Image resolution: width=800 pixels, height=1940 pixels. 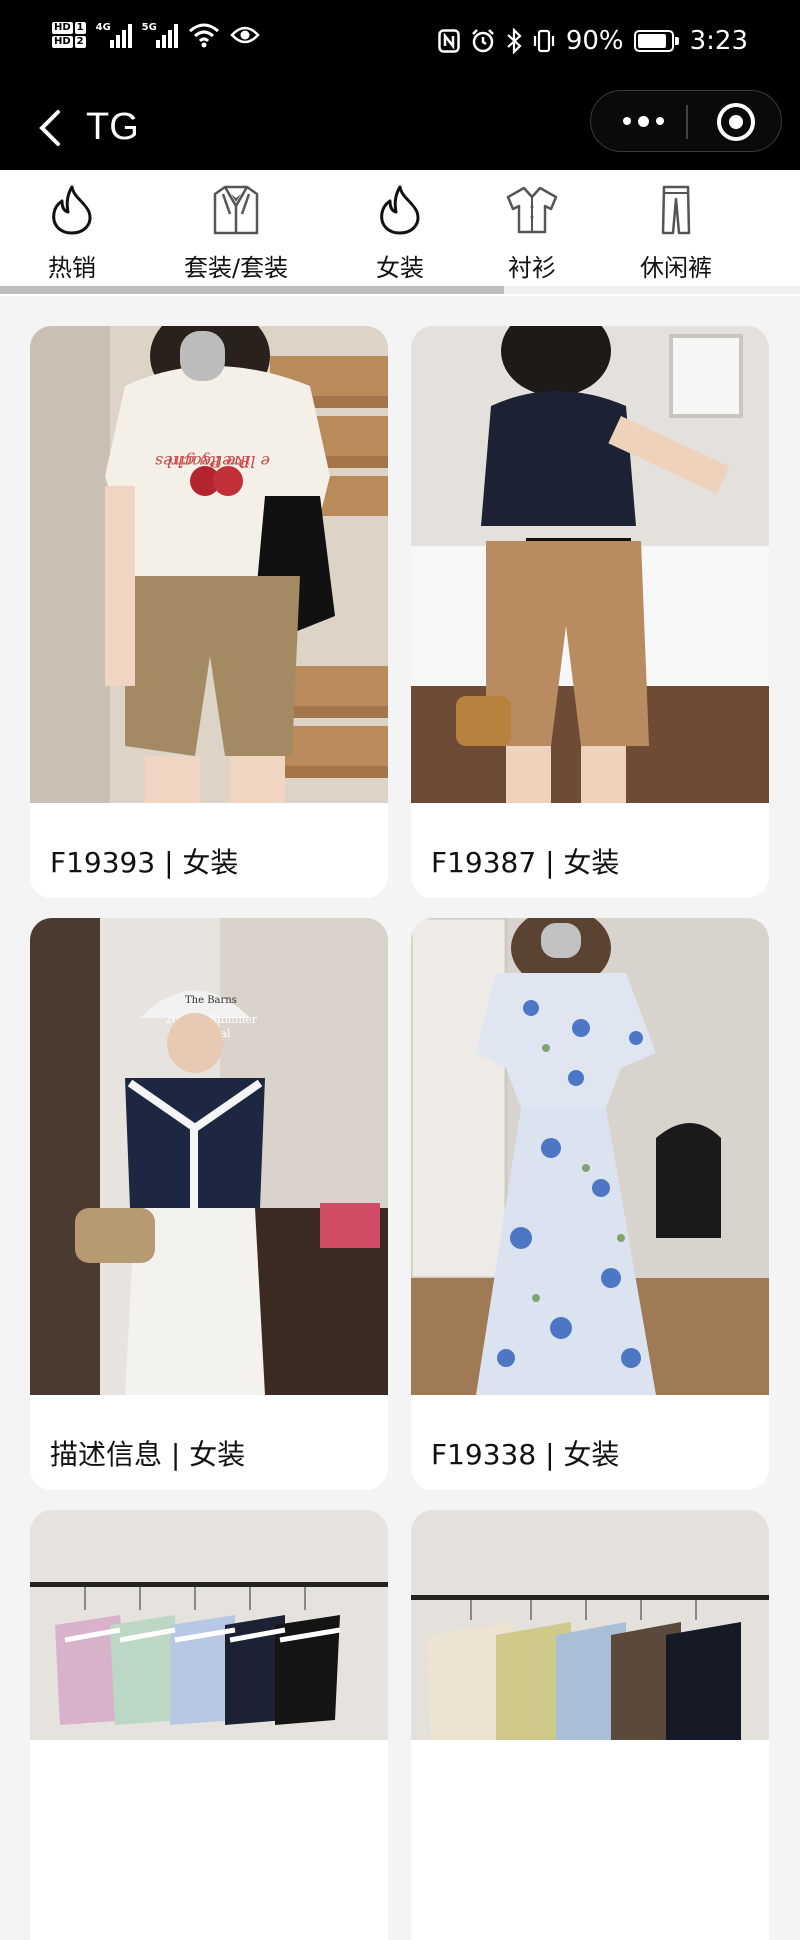 I want to click on back-arrow-icon, so click(x=54, y=128).